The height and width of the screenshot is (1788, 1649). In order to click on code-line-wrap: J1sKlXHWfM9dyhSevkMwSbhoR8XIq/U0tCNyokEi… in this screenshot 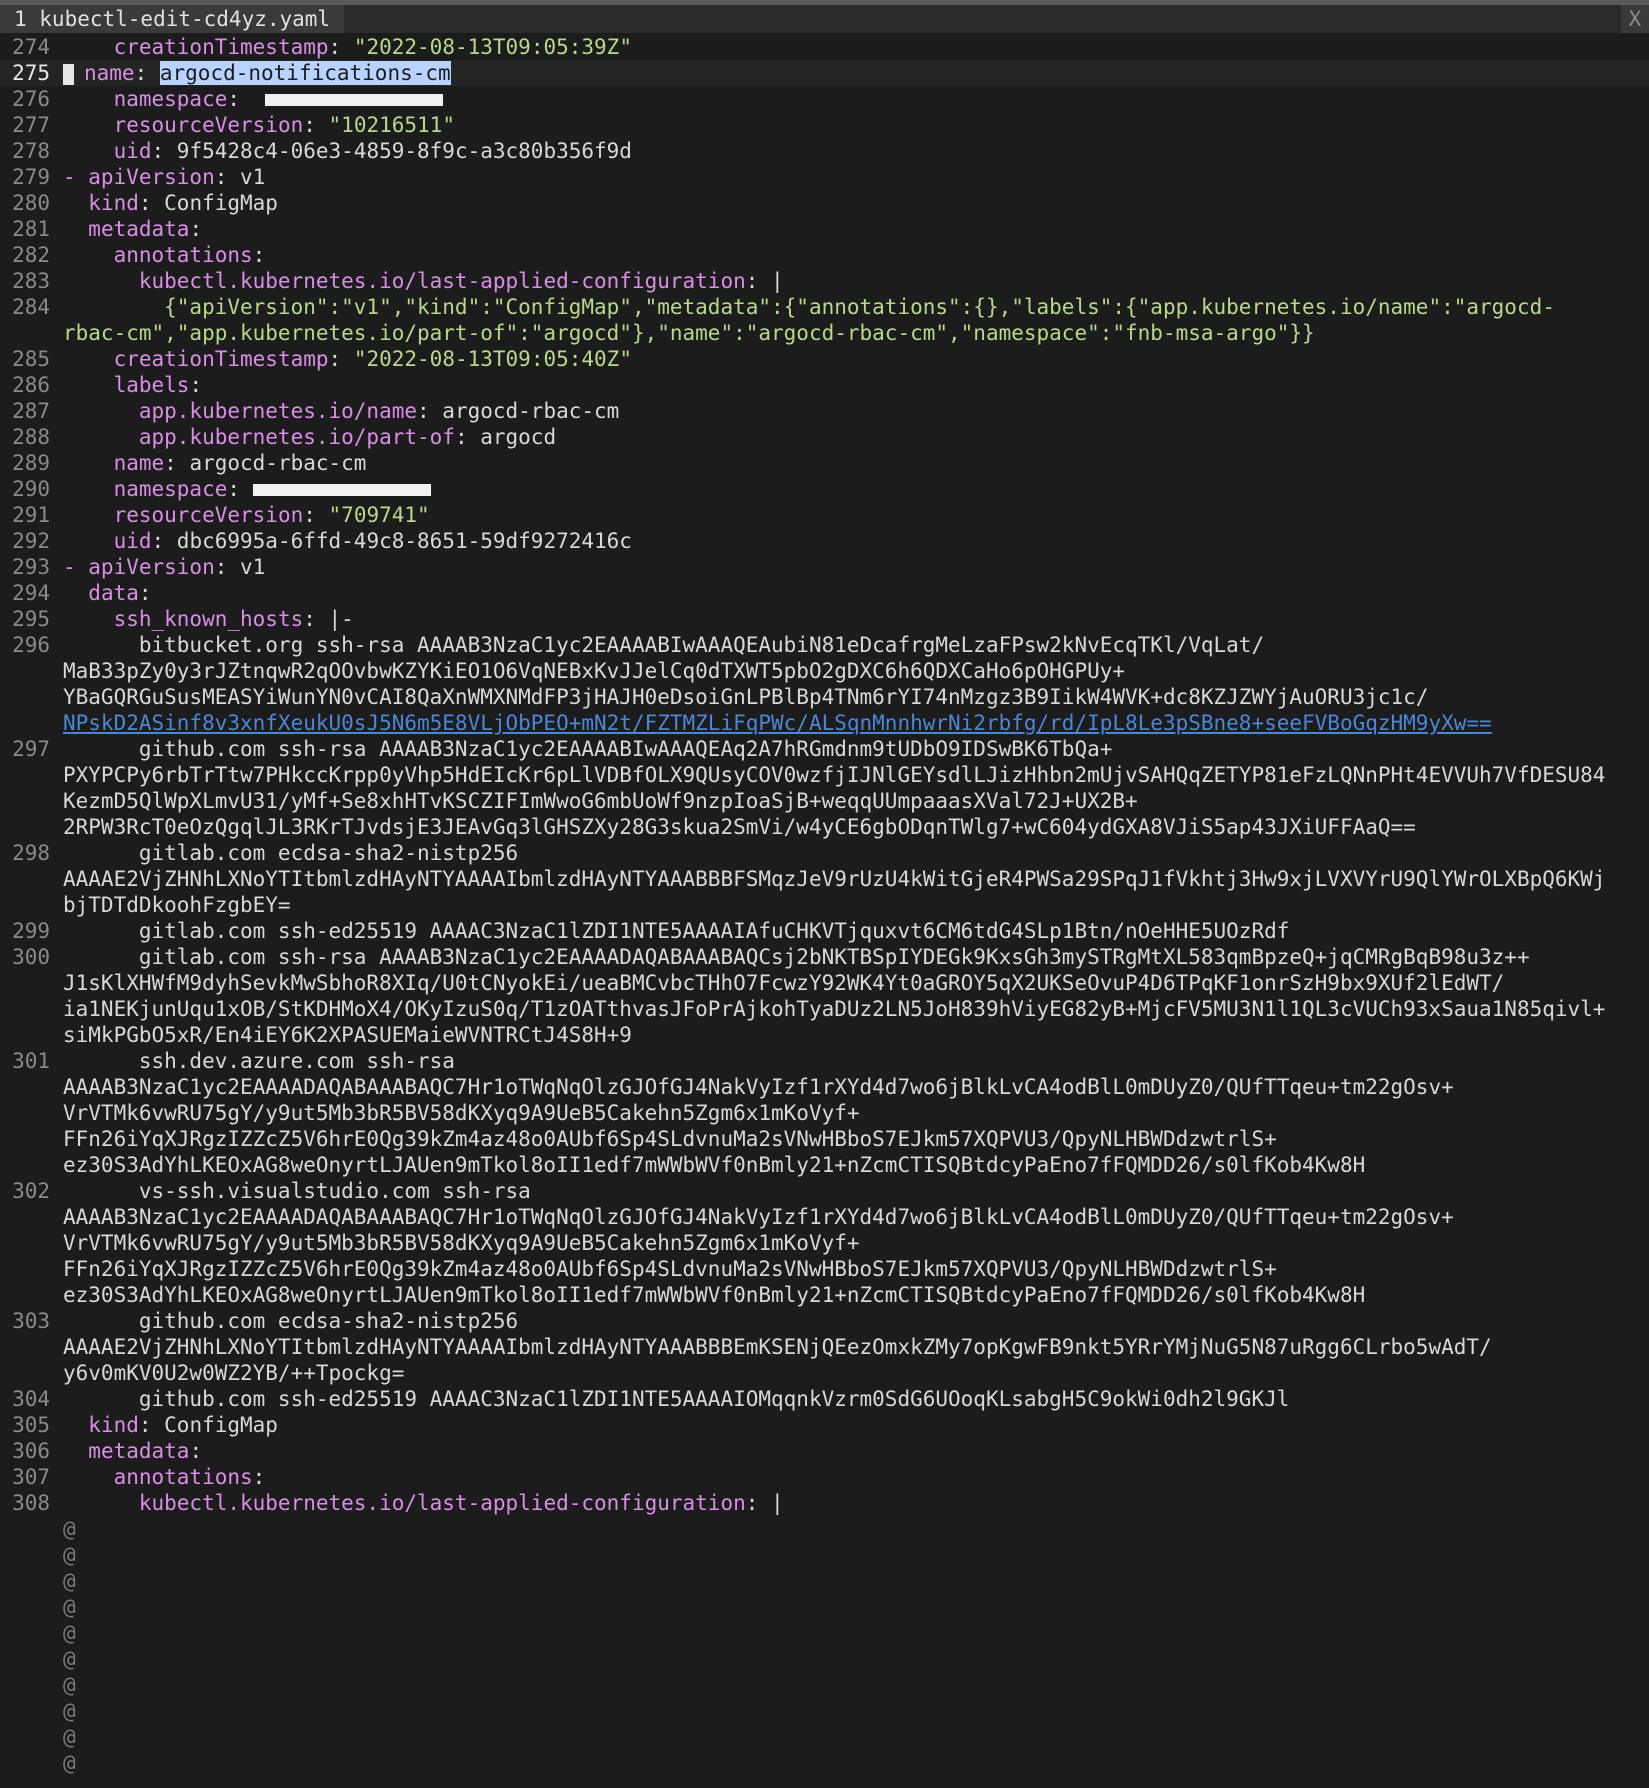, I will do `click(824, 983)`.